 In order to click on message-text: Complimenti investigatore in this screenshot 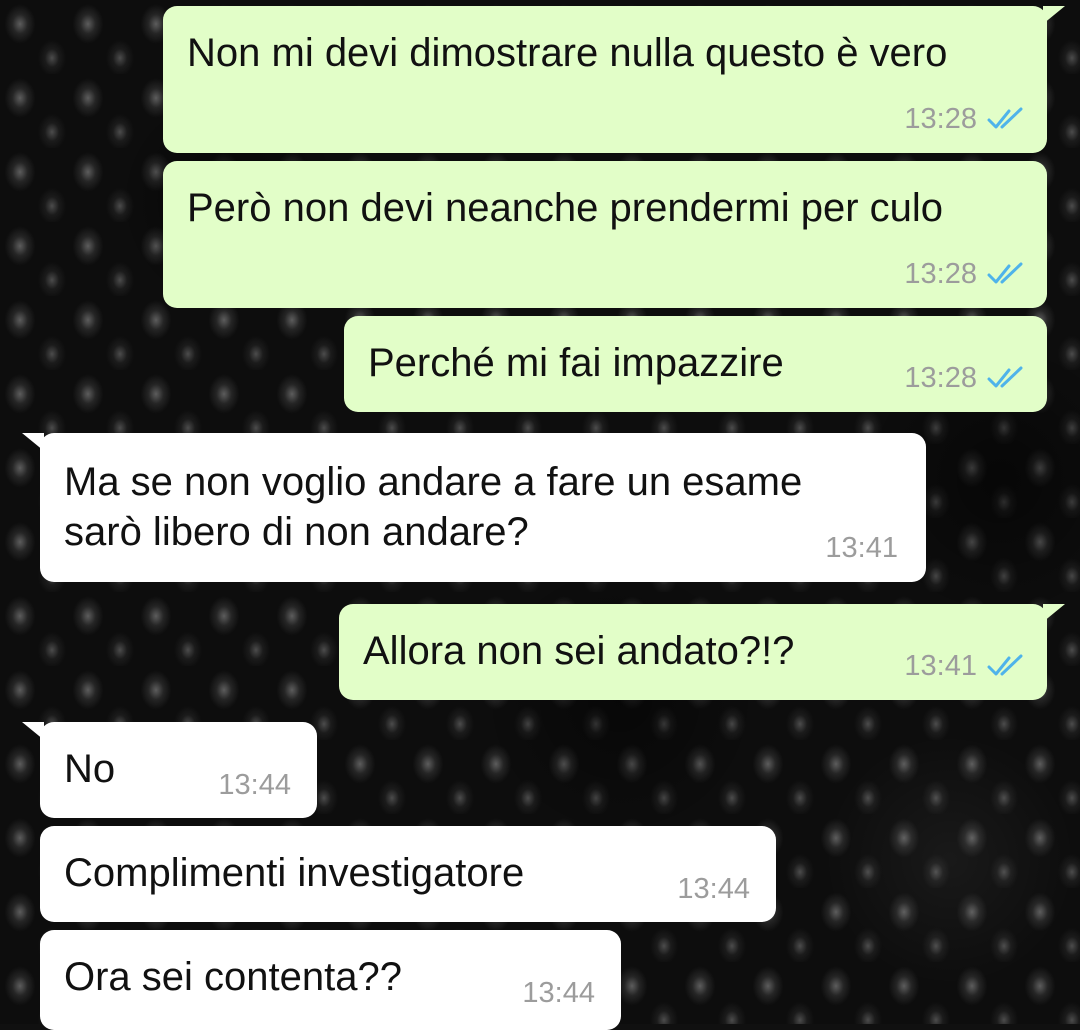, I will do `click(294, 873)`.